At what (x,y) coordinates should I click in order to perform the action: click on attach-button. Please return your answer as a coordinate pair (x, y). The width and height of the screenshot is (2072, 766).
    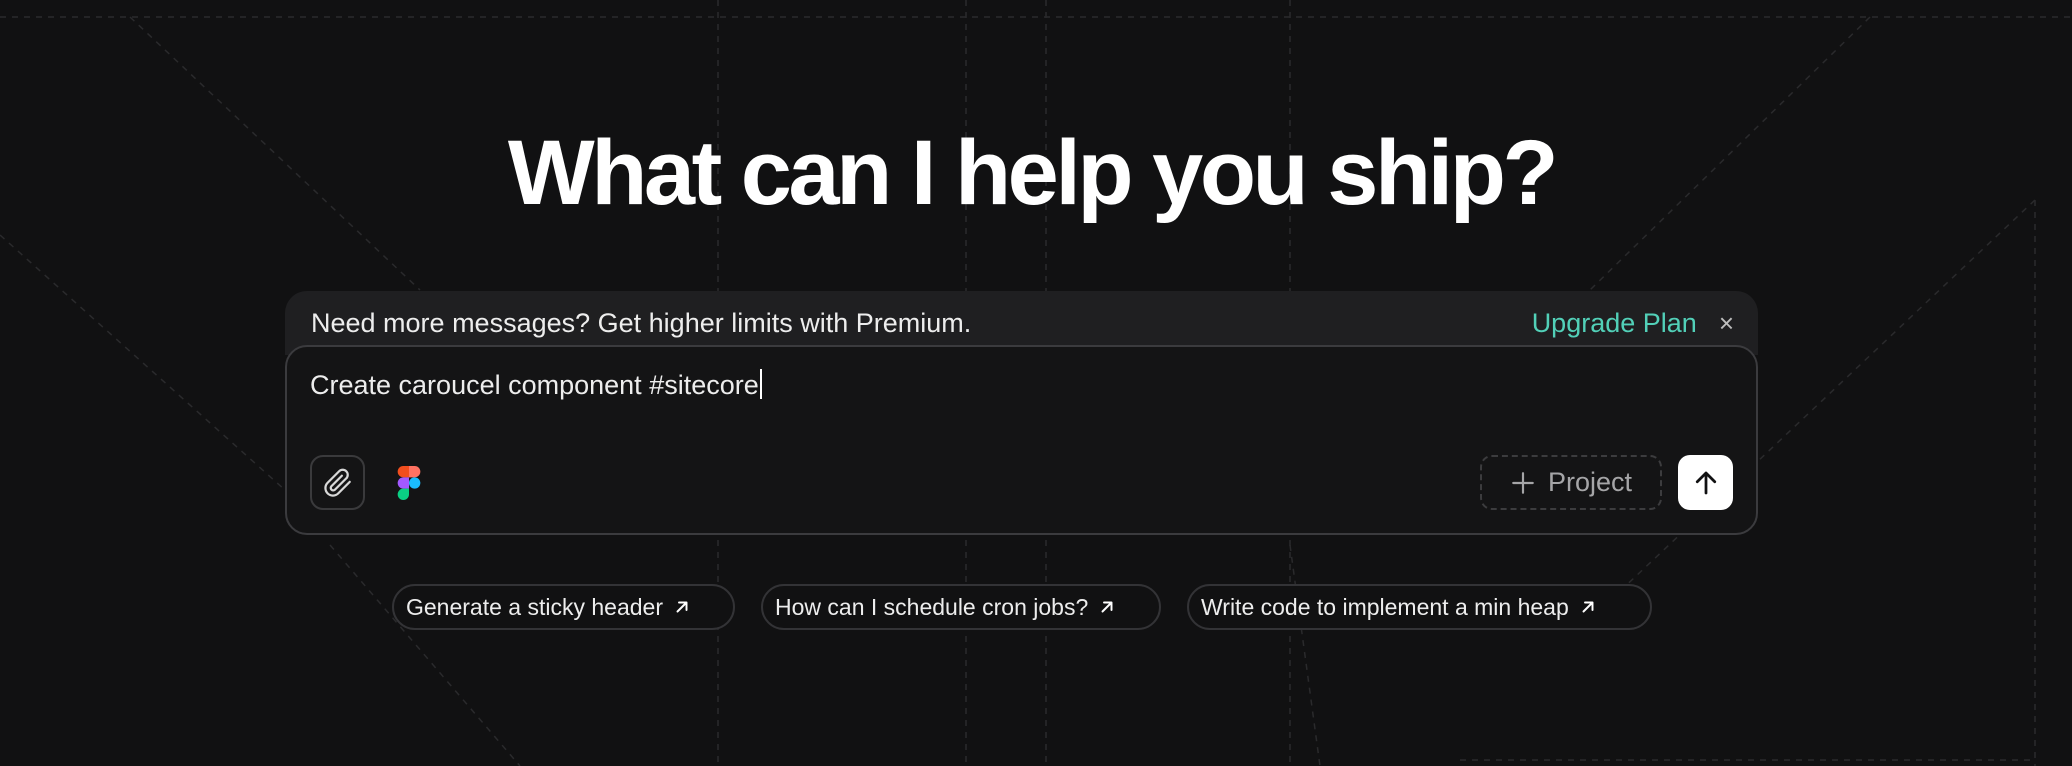
    Looking at the image, I should click on (337, 482).